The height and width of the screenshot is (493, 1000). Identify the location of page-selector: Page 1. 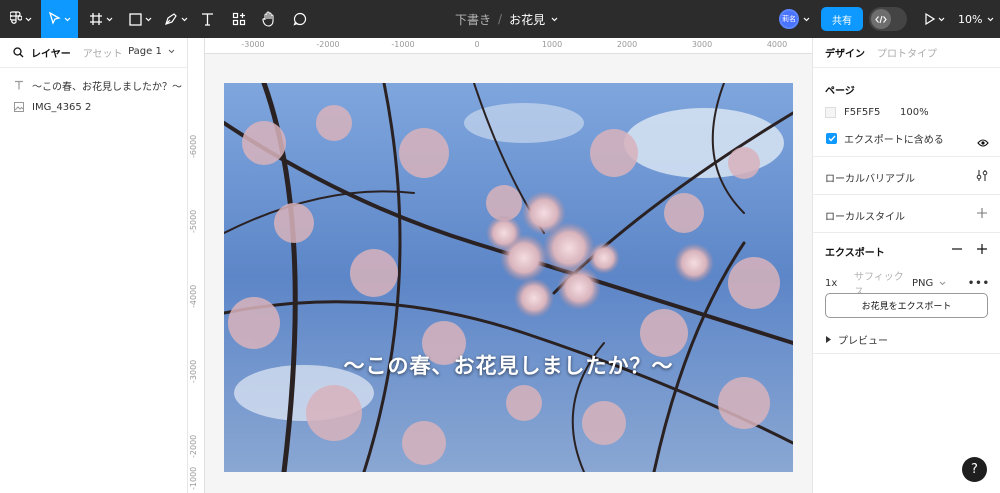
(151, 51).